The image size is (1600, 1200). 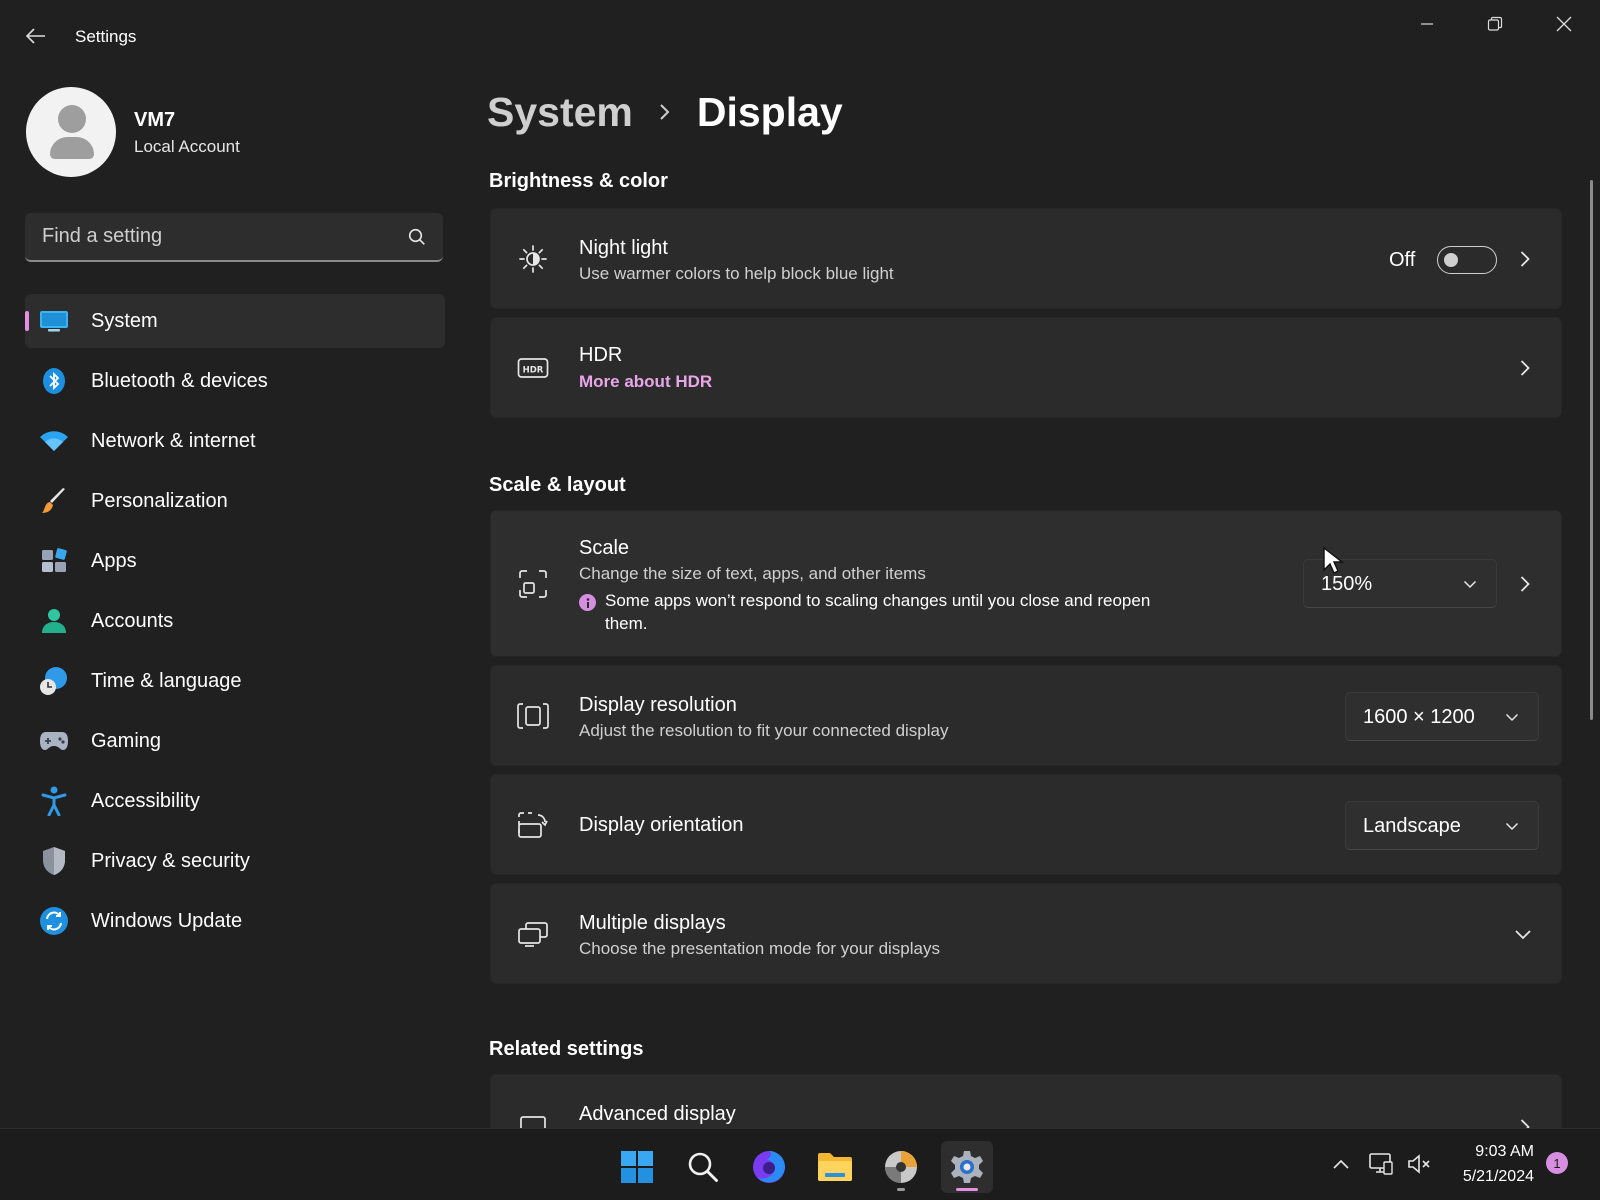 I want to click on sidebar-item-personalization: Personalization, so click(x=235, y=501).